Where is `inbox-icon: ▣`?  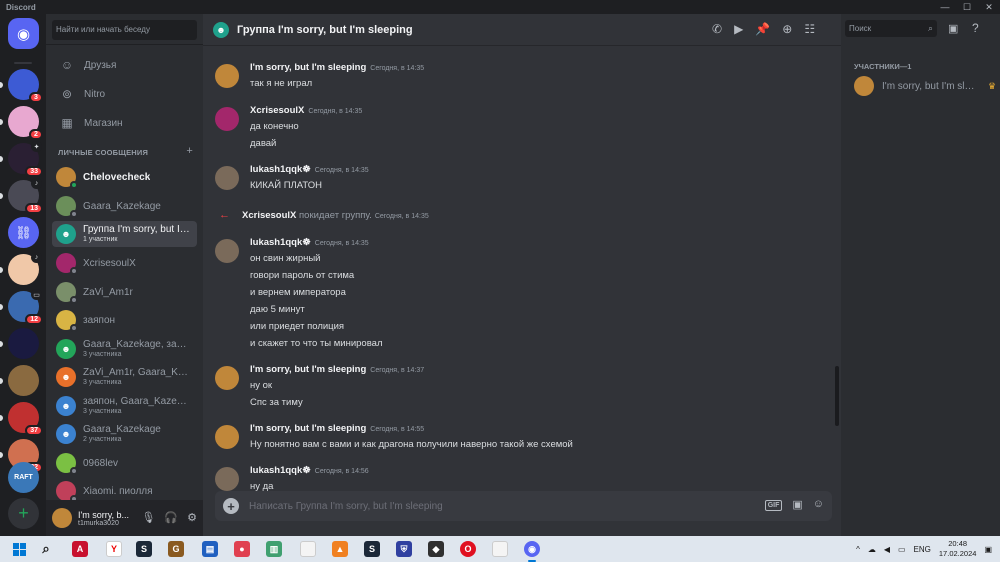 inbox-icon: ▣ is located at coordinates (953, 28).